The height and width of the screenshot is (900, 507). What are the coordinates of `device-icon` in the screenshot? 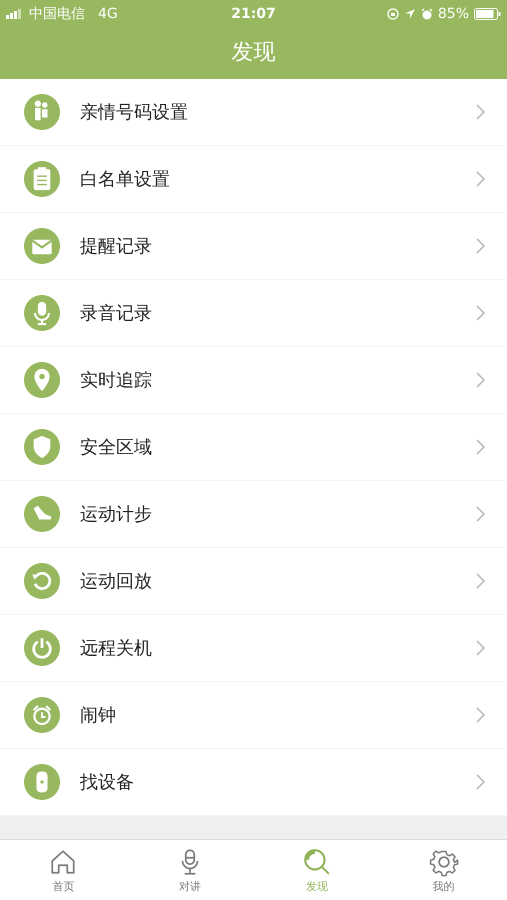 It's located at (42, 782).